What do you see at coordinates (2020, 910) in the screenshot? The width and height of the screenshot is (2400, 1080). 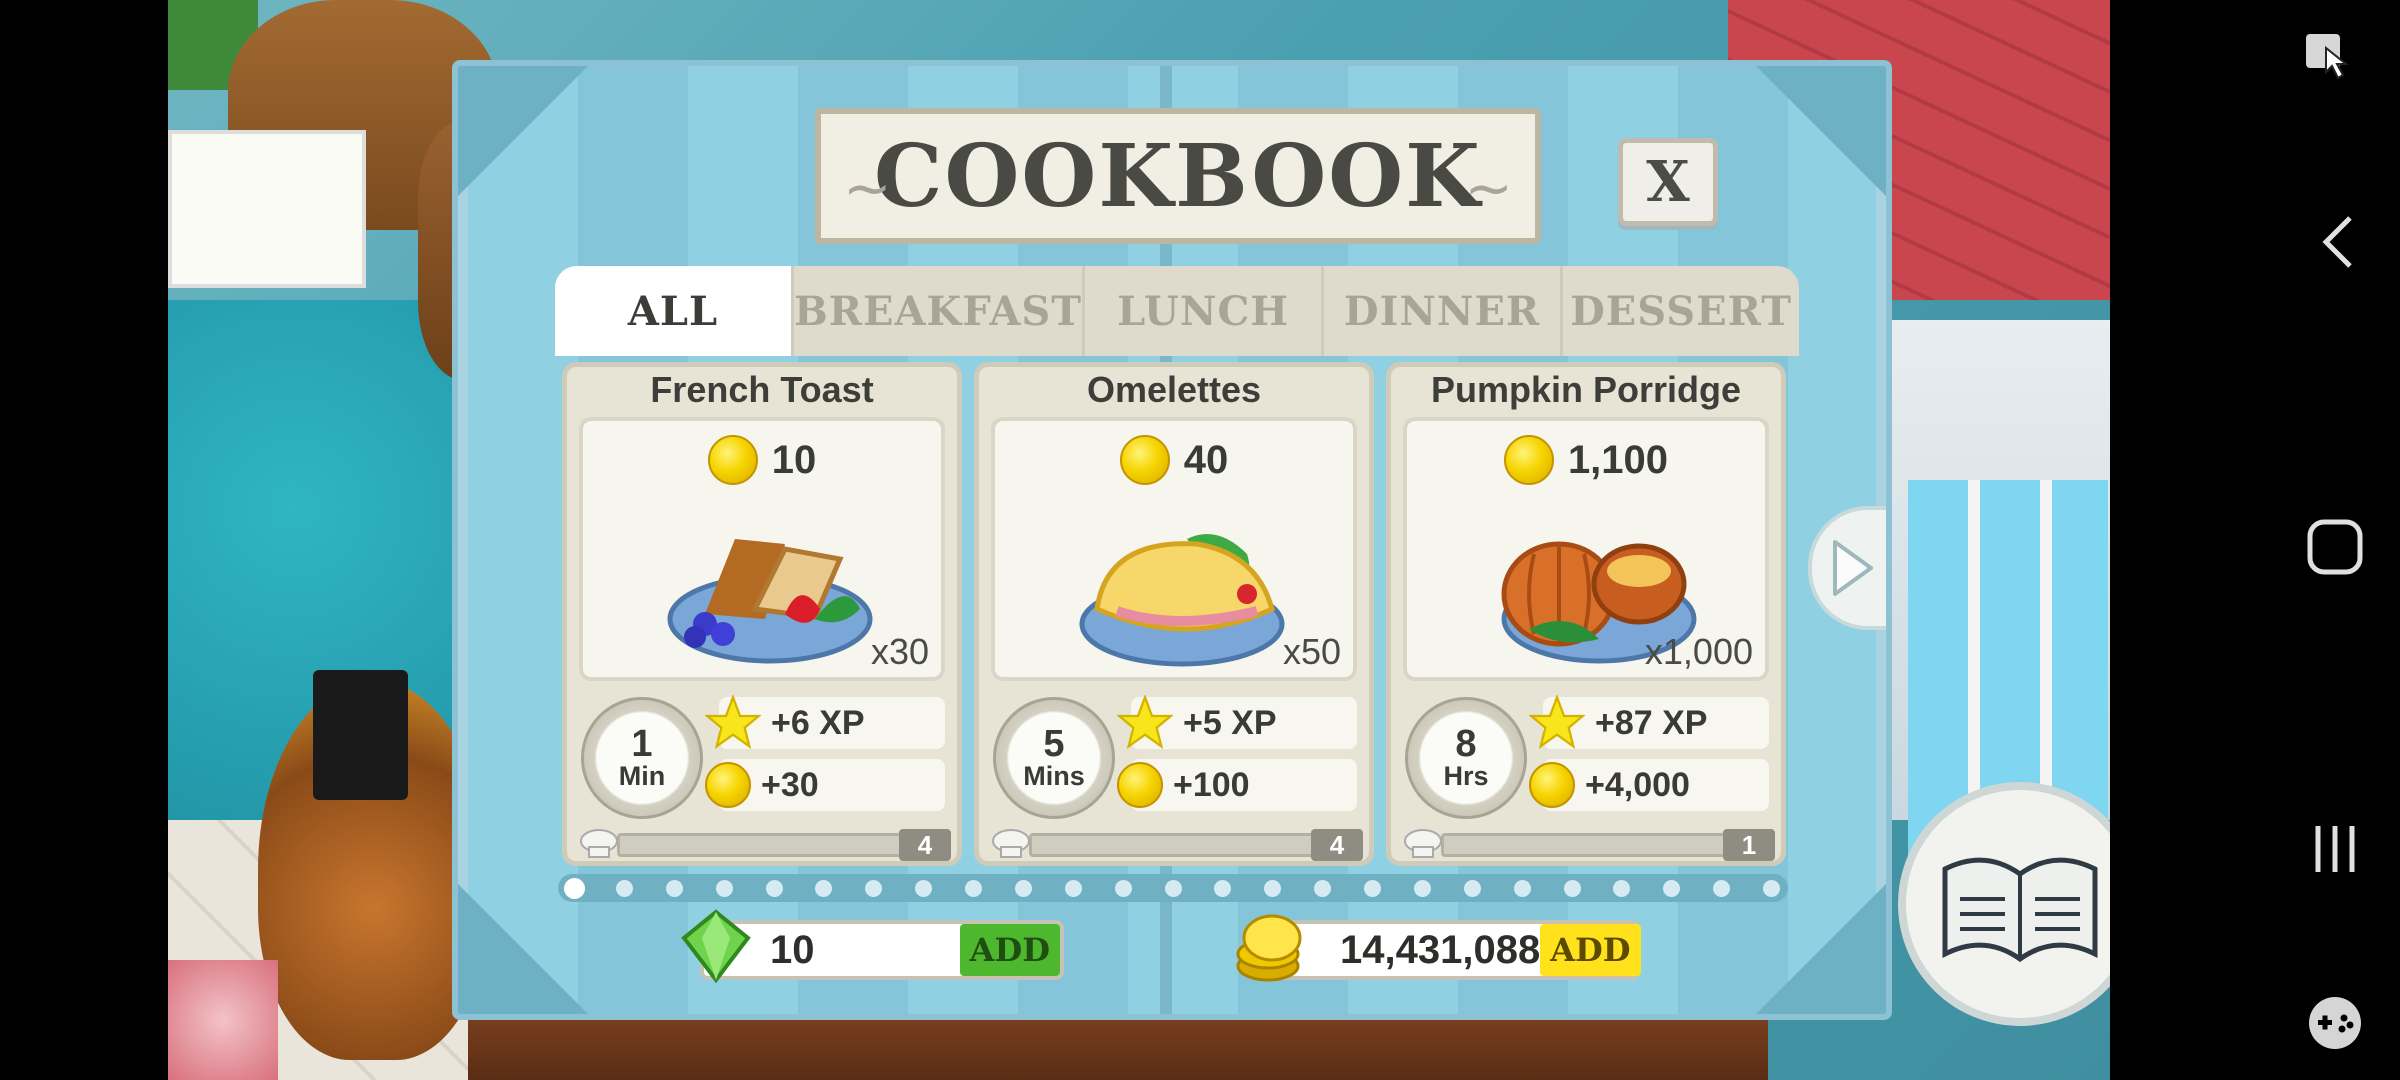 I see `cookbook-icon` at bounding box center [2020, 910].